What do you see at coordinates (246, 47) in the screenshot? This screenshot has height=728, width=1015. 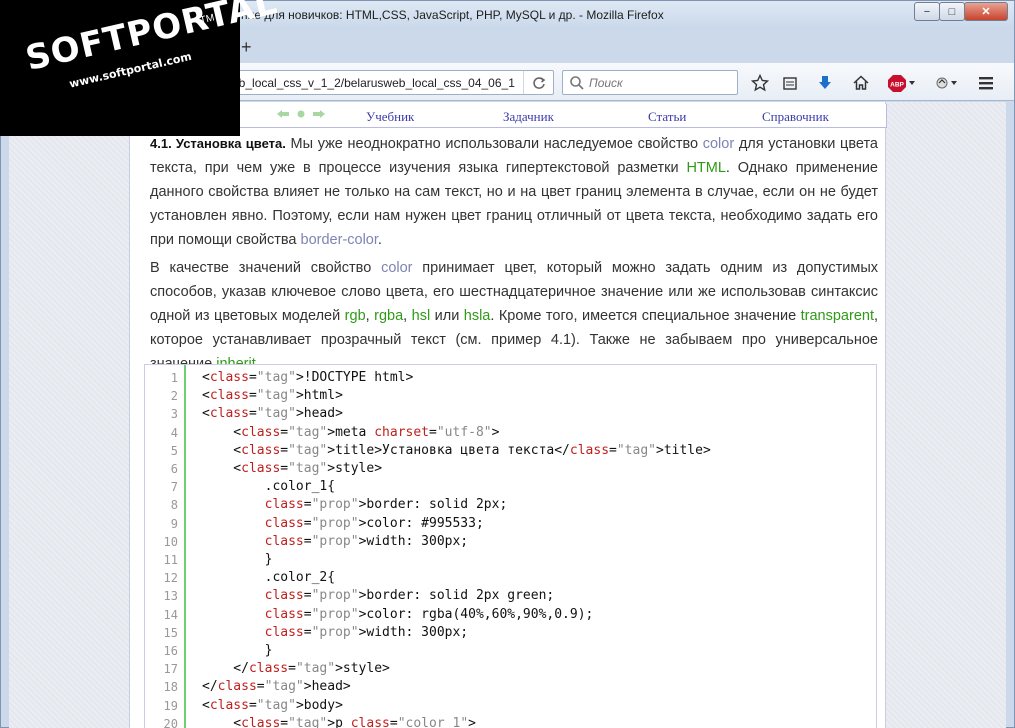 I see `new-tab-button: +` at bounding box center [246, 47].